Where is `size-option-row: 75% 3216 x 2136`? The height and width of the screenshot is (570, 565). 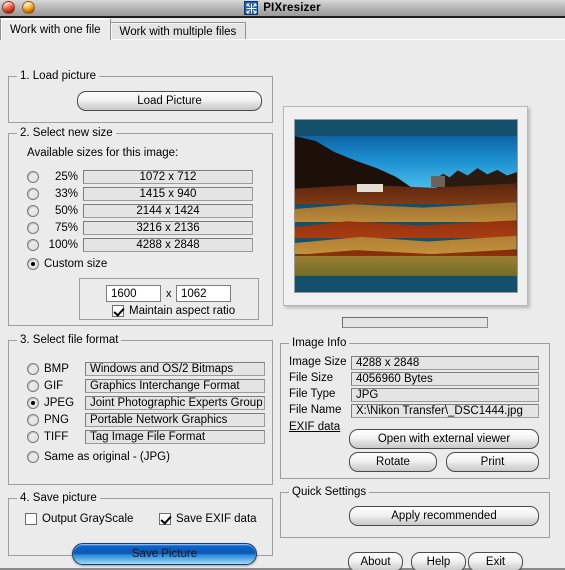
size-option-row: 75% 3216 x 2136 is located at coordinates (143, 228).